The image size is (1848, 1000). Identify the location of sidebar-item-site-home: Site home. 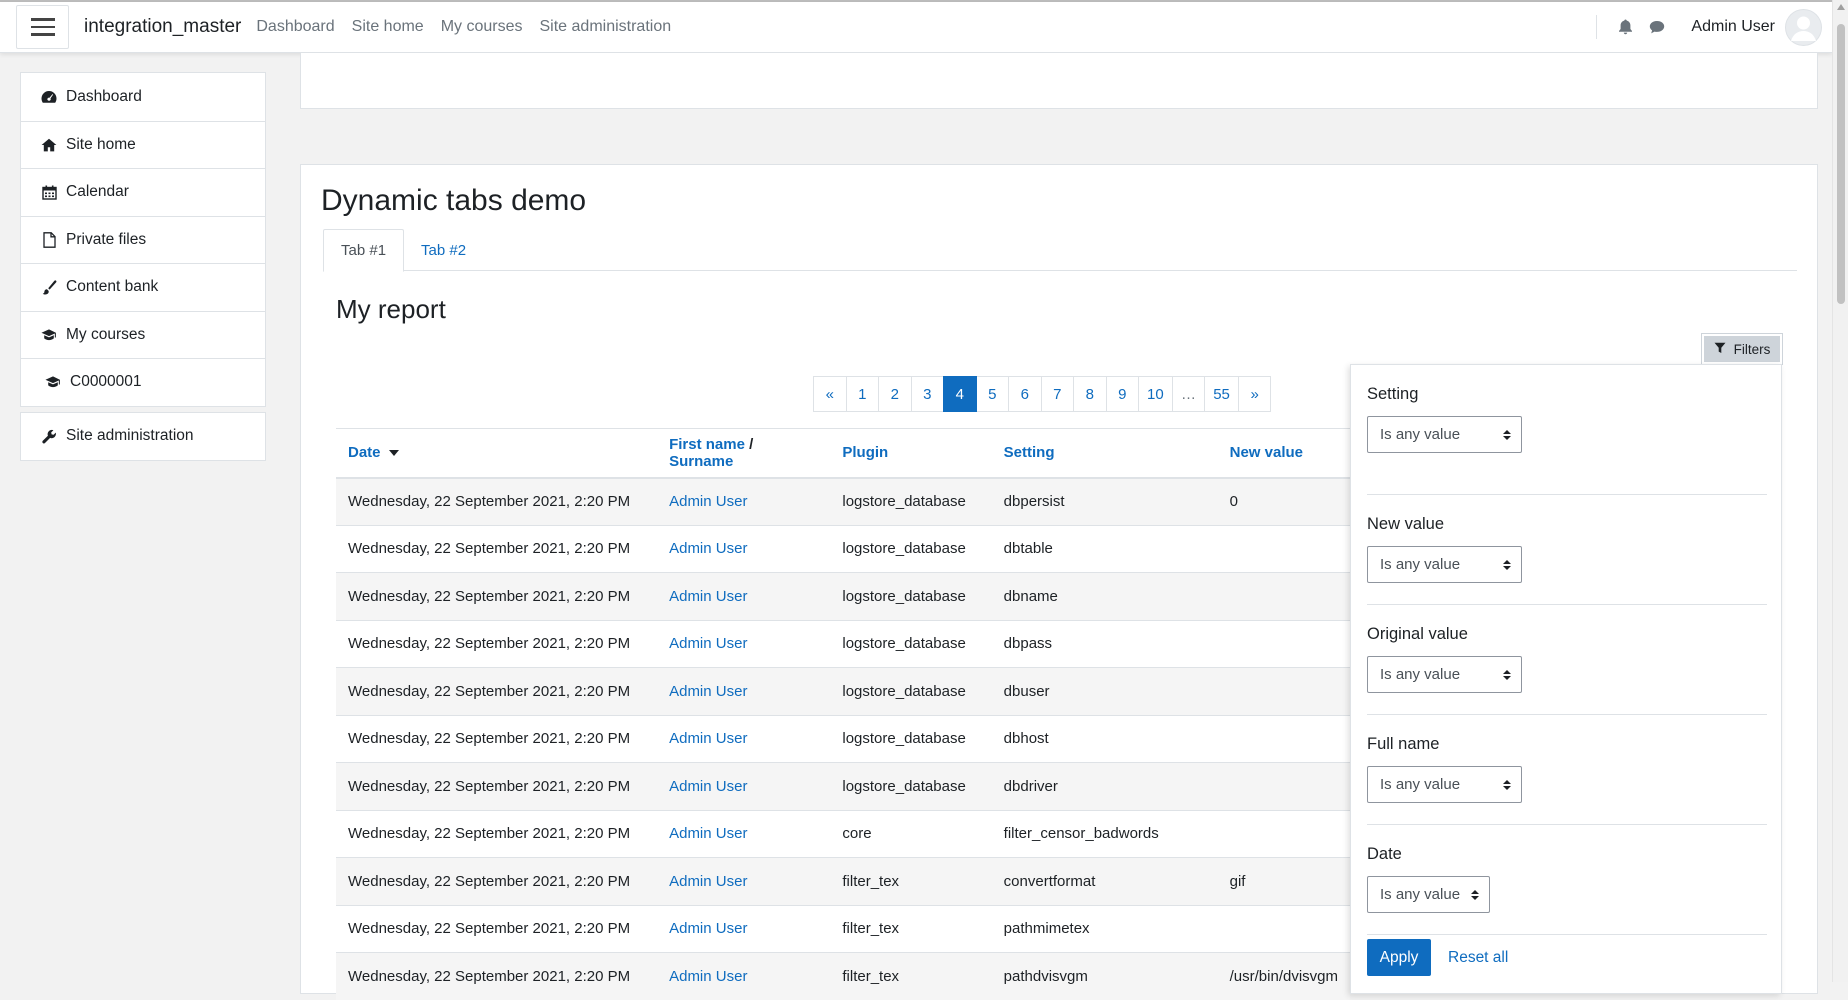
(143, 145).